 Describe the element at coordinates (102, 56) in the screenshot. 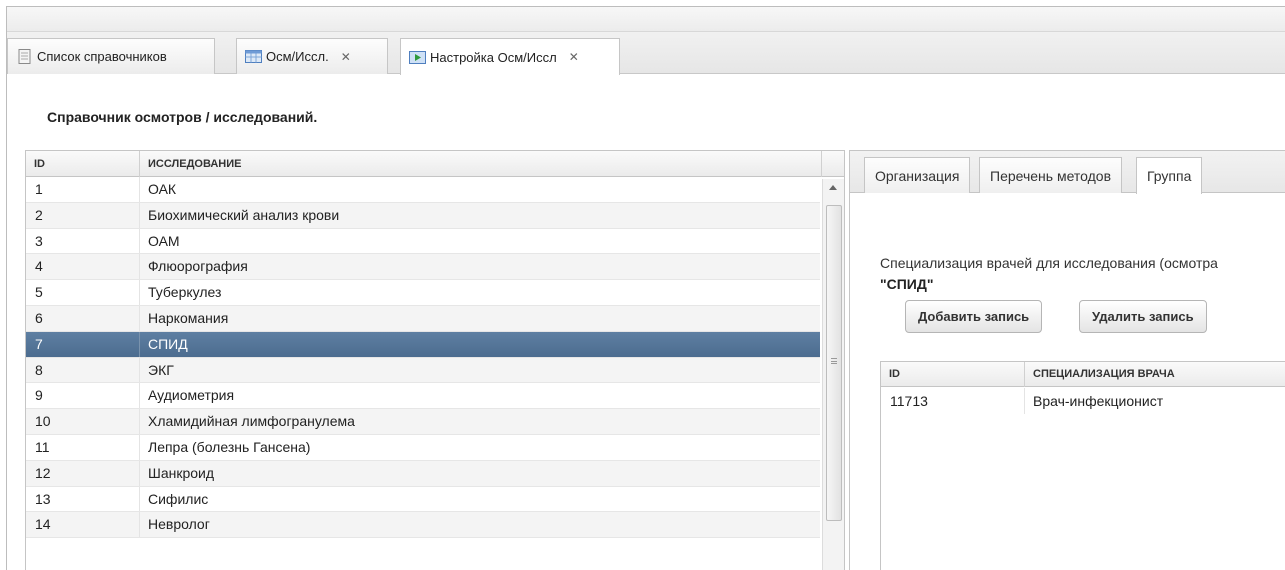

I see `tab-label: Список справочников` at that location.